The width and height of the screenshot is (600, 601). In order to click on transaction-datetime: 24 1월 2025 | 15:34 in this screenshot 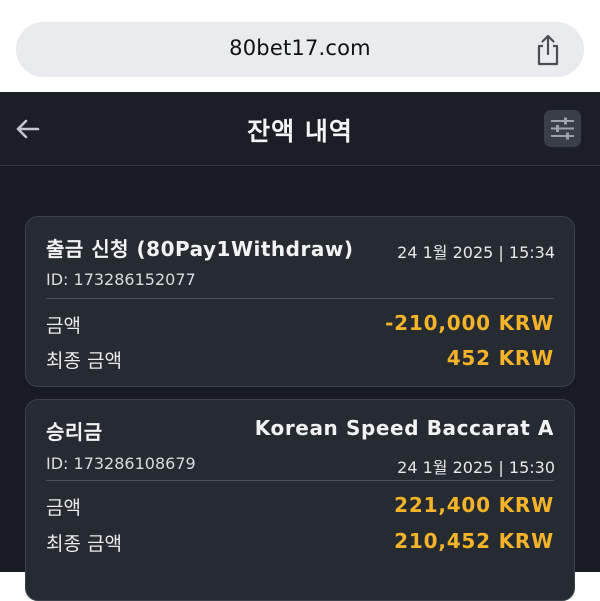, I will do `click(476, 252)`.